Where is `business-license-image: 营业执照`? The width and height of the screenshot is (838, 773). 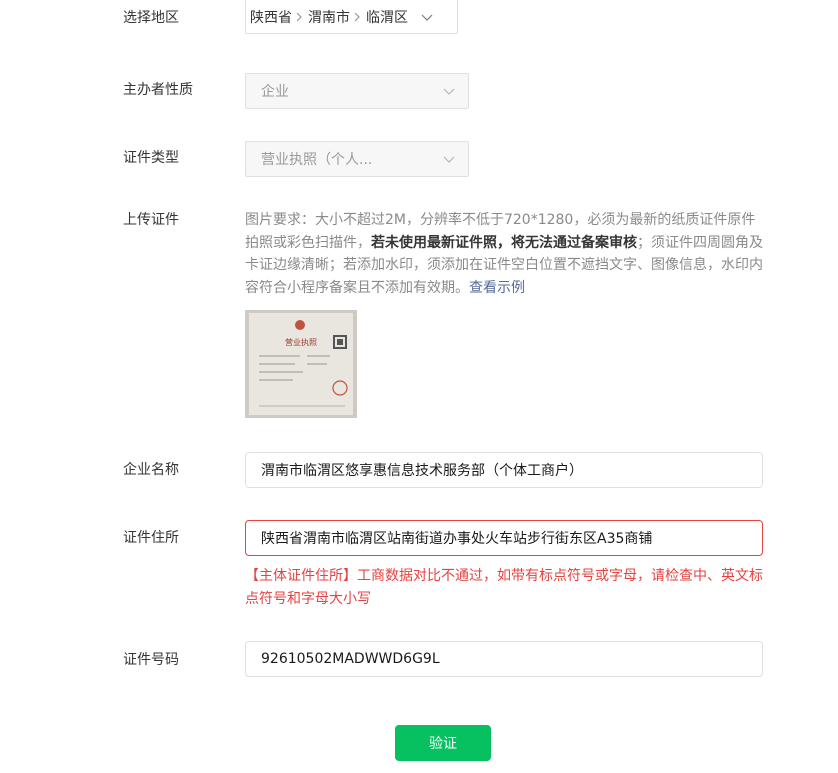 business-license-image: 营业执照 is located at coordinates (301, 364).